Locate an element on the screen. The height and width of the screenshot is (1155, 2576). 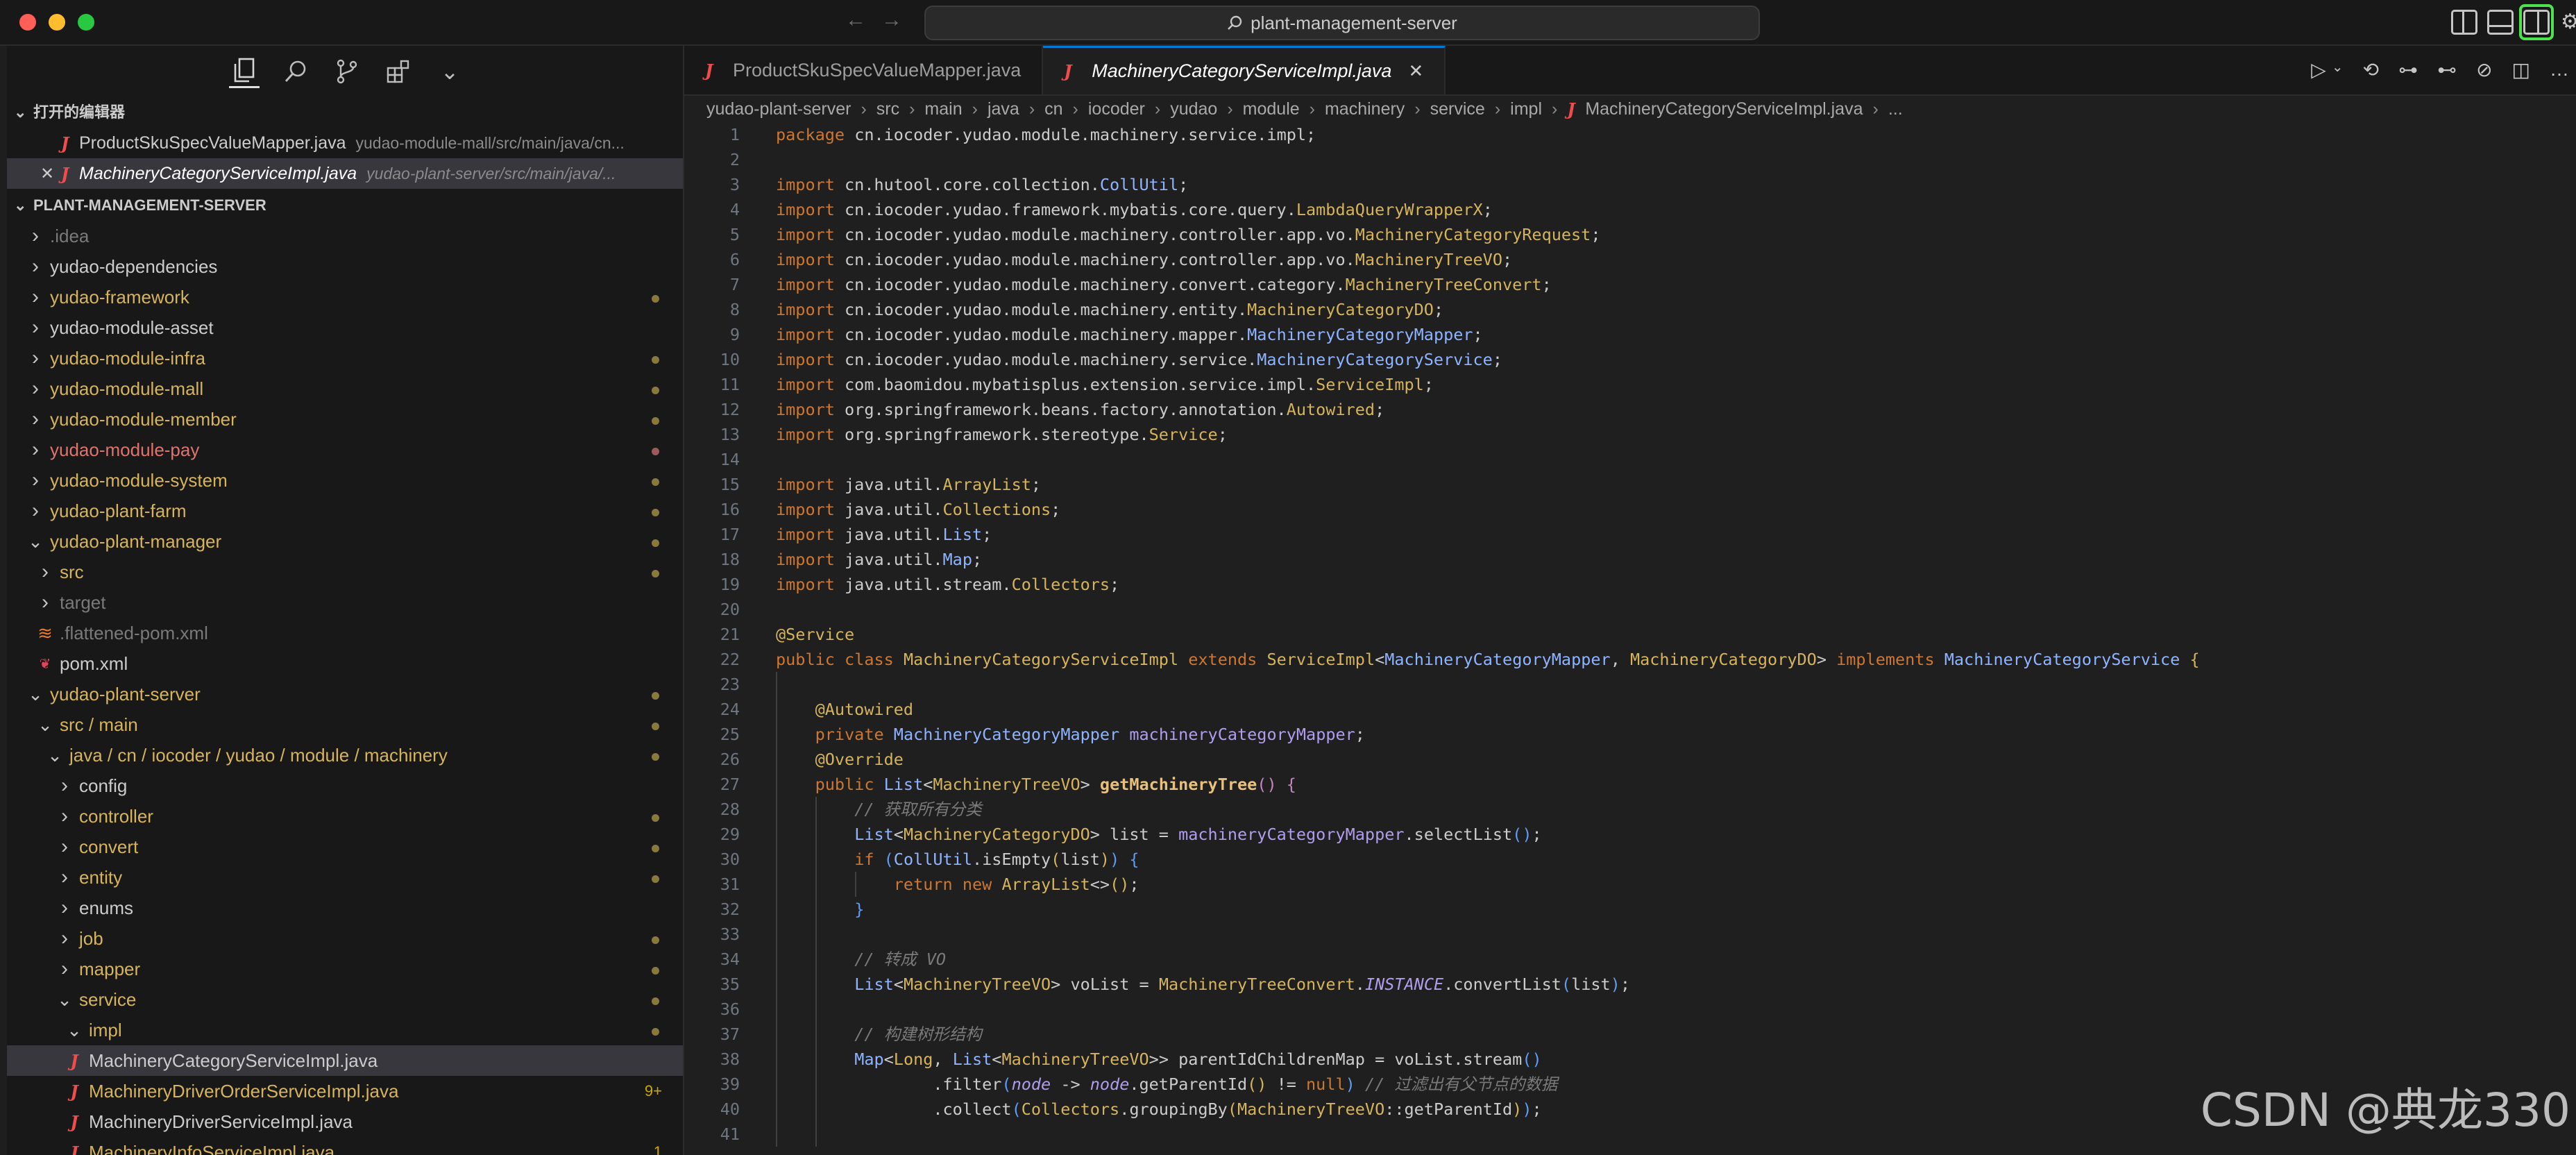
tree-folder: › enums is located at coordinates (345, 908).